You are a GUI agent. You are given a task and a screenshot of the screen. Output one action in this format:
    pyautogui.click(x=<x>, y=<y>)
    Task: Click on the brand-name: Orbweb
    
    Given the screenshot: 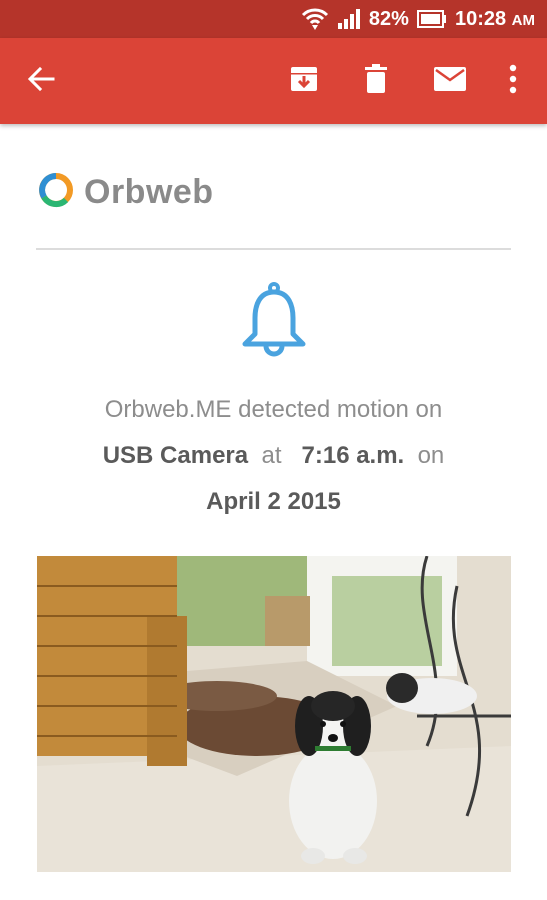 What is the action you would take?
    pyautogui.click(x=149, y=191)
    